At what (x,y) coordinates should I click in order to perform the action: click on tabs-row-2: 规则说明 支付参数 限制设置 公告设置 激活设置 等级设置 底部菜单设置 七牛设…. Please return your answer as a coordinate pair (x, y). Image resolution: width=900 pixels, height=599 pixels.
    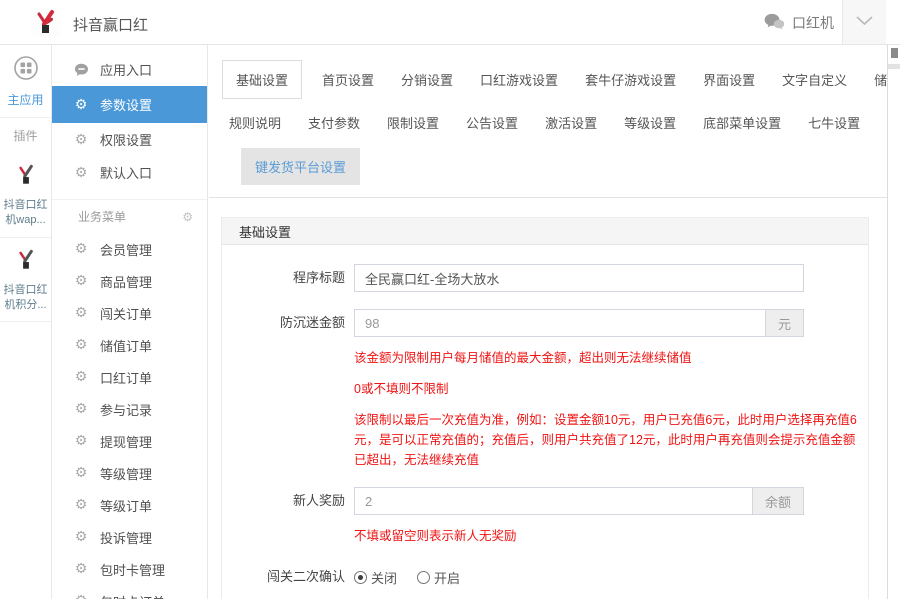
    Looking at the image, I should click on (558, 122).